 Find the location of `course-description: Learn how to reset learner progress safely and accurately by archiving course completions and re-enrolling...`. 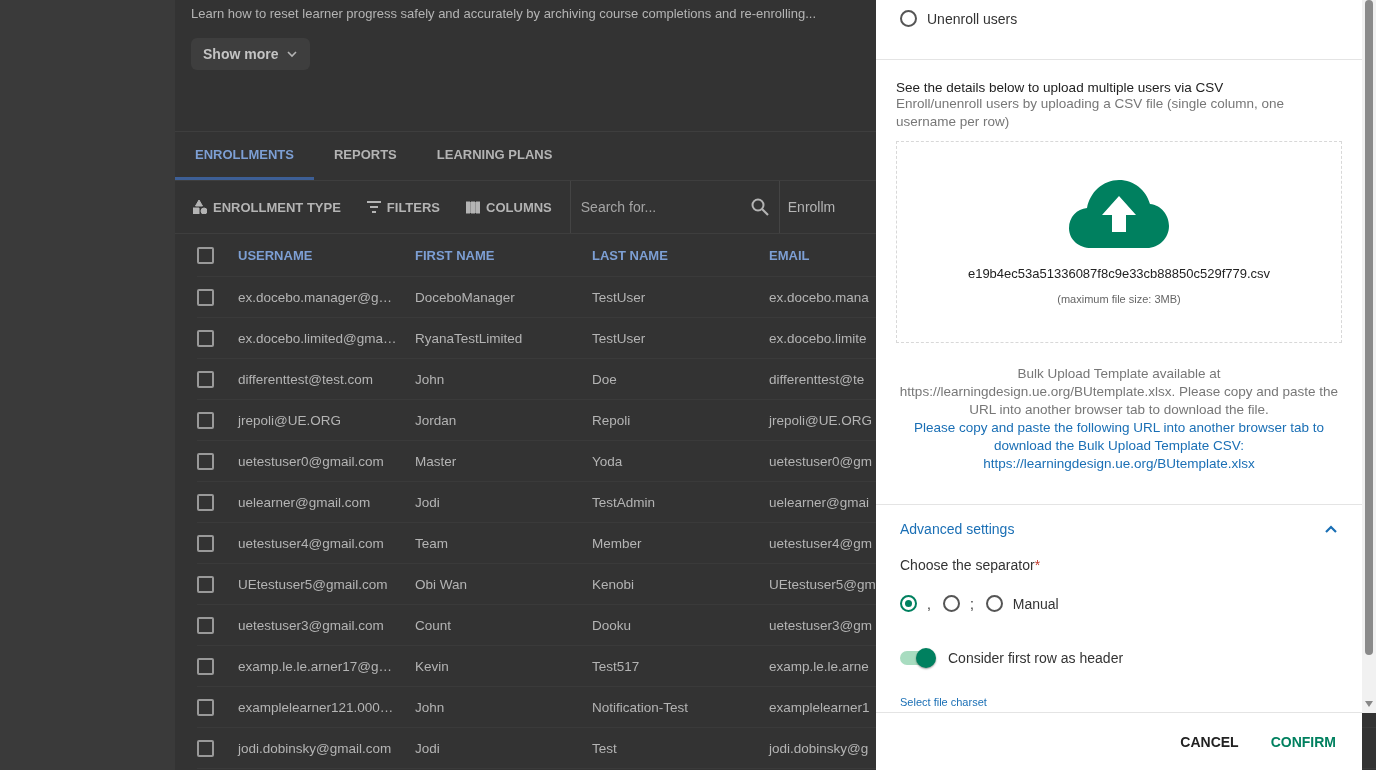

course-description: Learn how to reset learner progress safely and accurately by archiving course completions and re-enrolling... is located at coordinates (504, 13).